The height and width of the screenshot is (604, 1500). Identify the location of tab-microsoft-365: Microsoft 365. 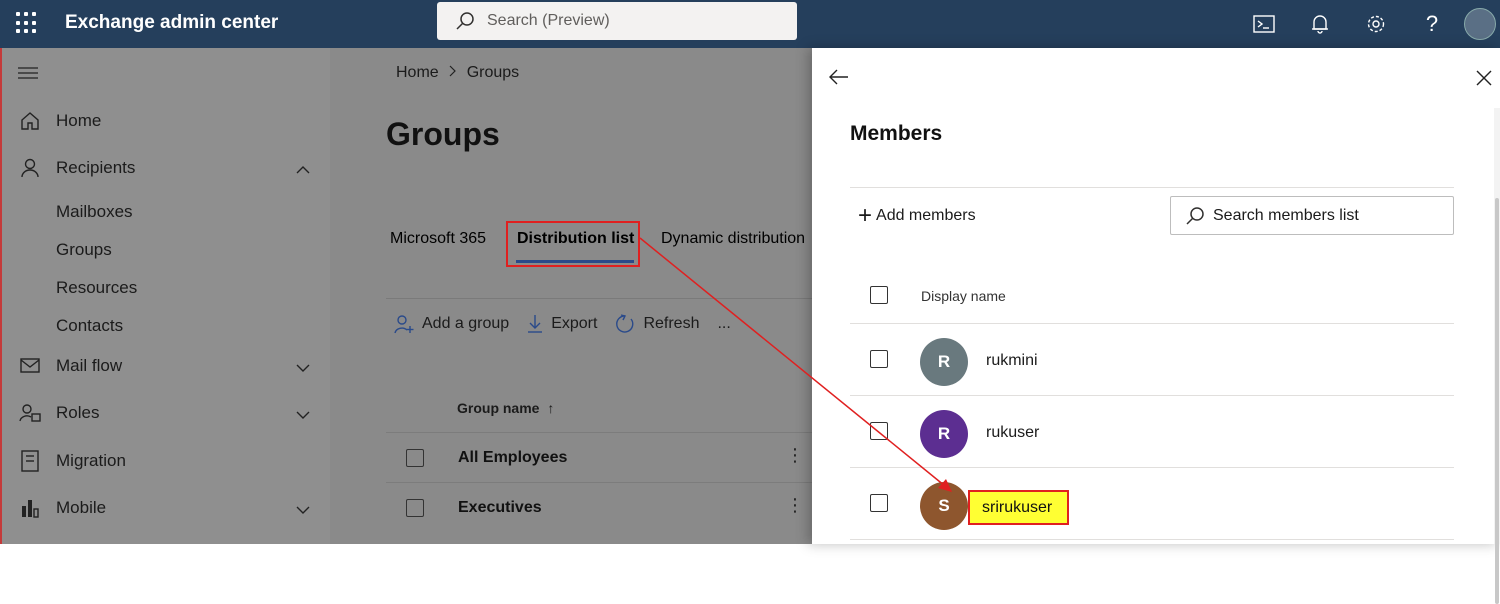
(438, 239).